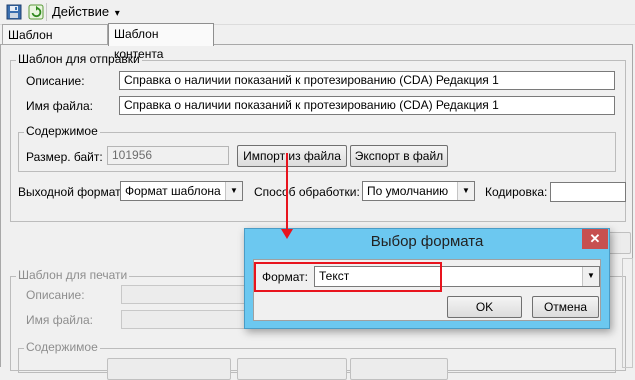 The image size is (635, 380). I want to click on size-input: 101956, so click(168, 155).